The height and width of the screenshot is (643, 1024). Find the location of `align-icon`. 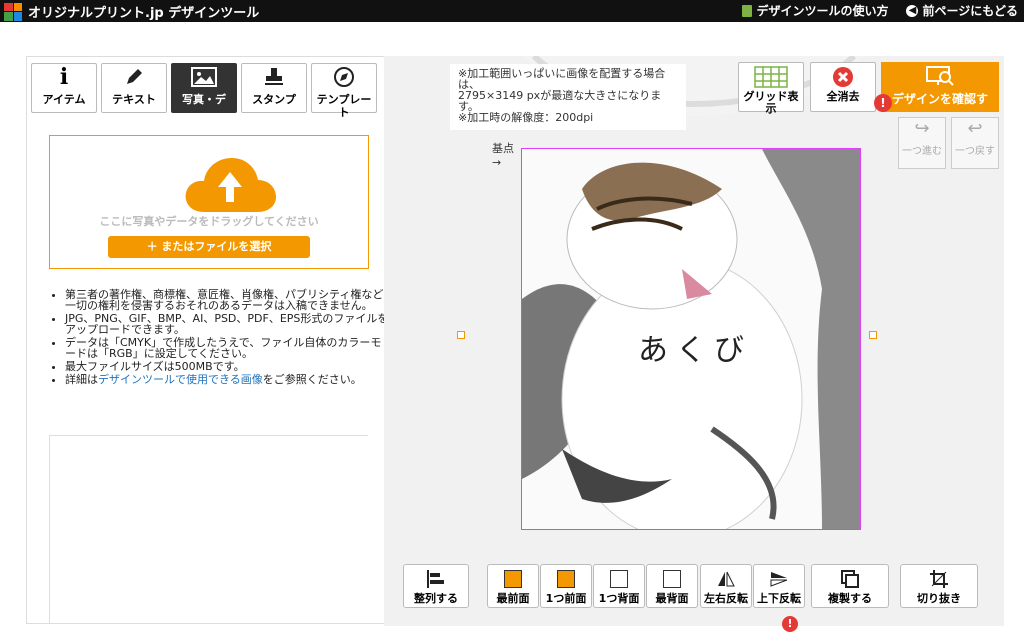

align-icon is located at coordinates (436, 579).